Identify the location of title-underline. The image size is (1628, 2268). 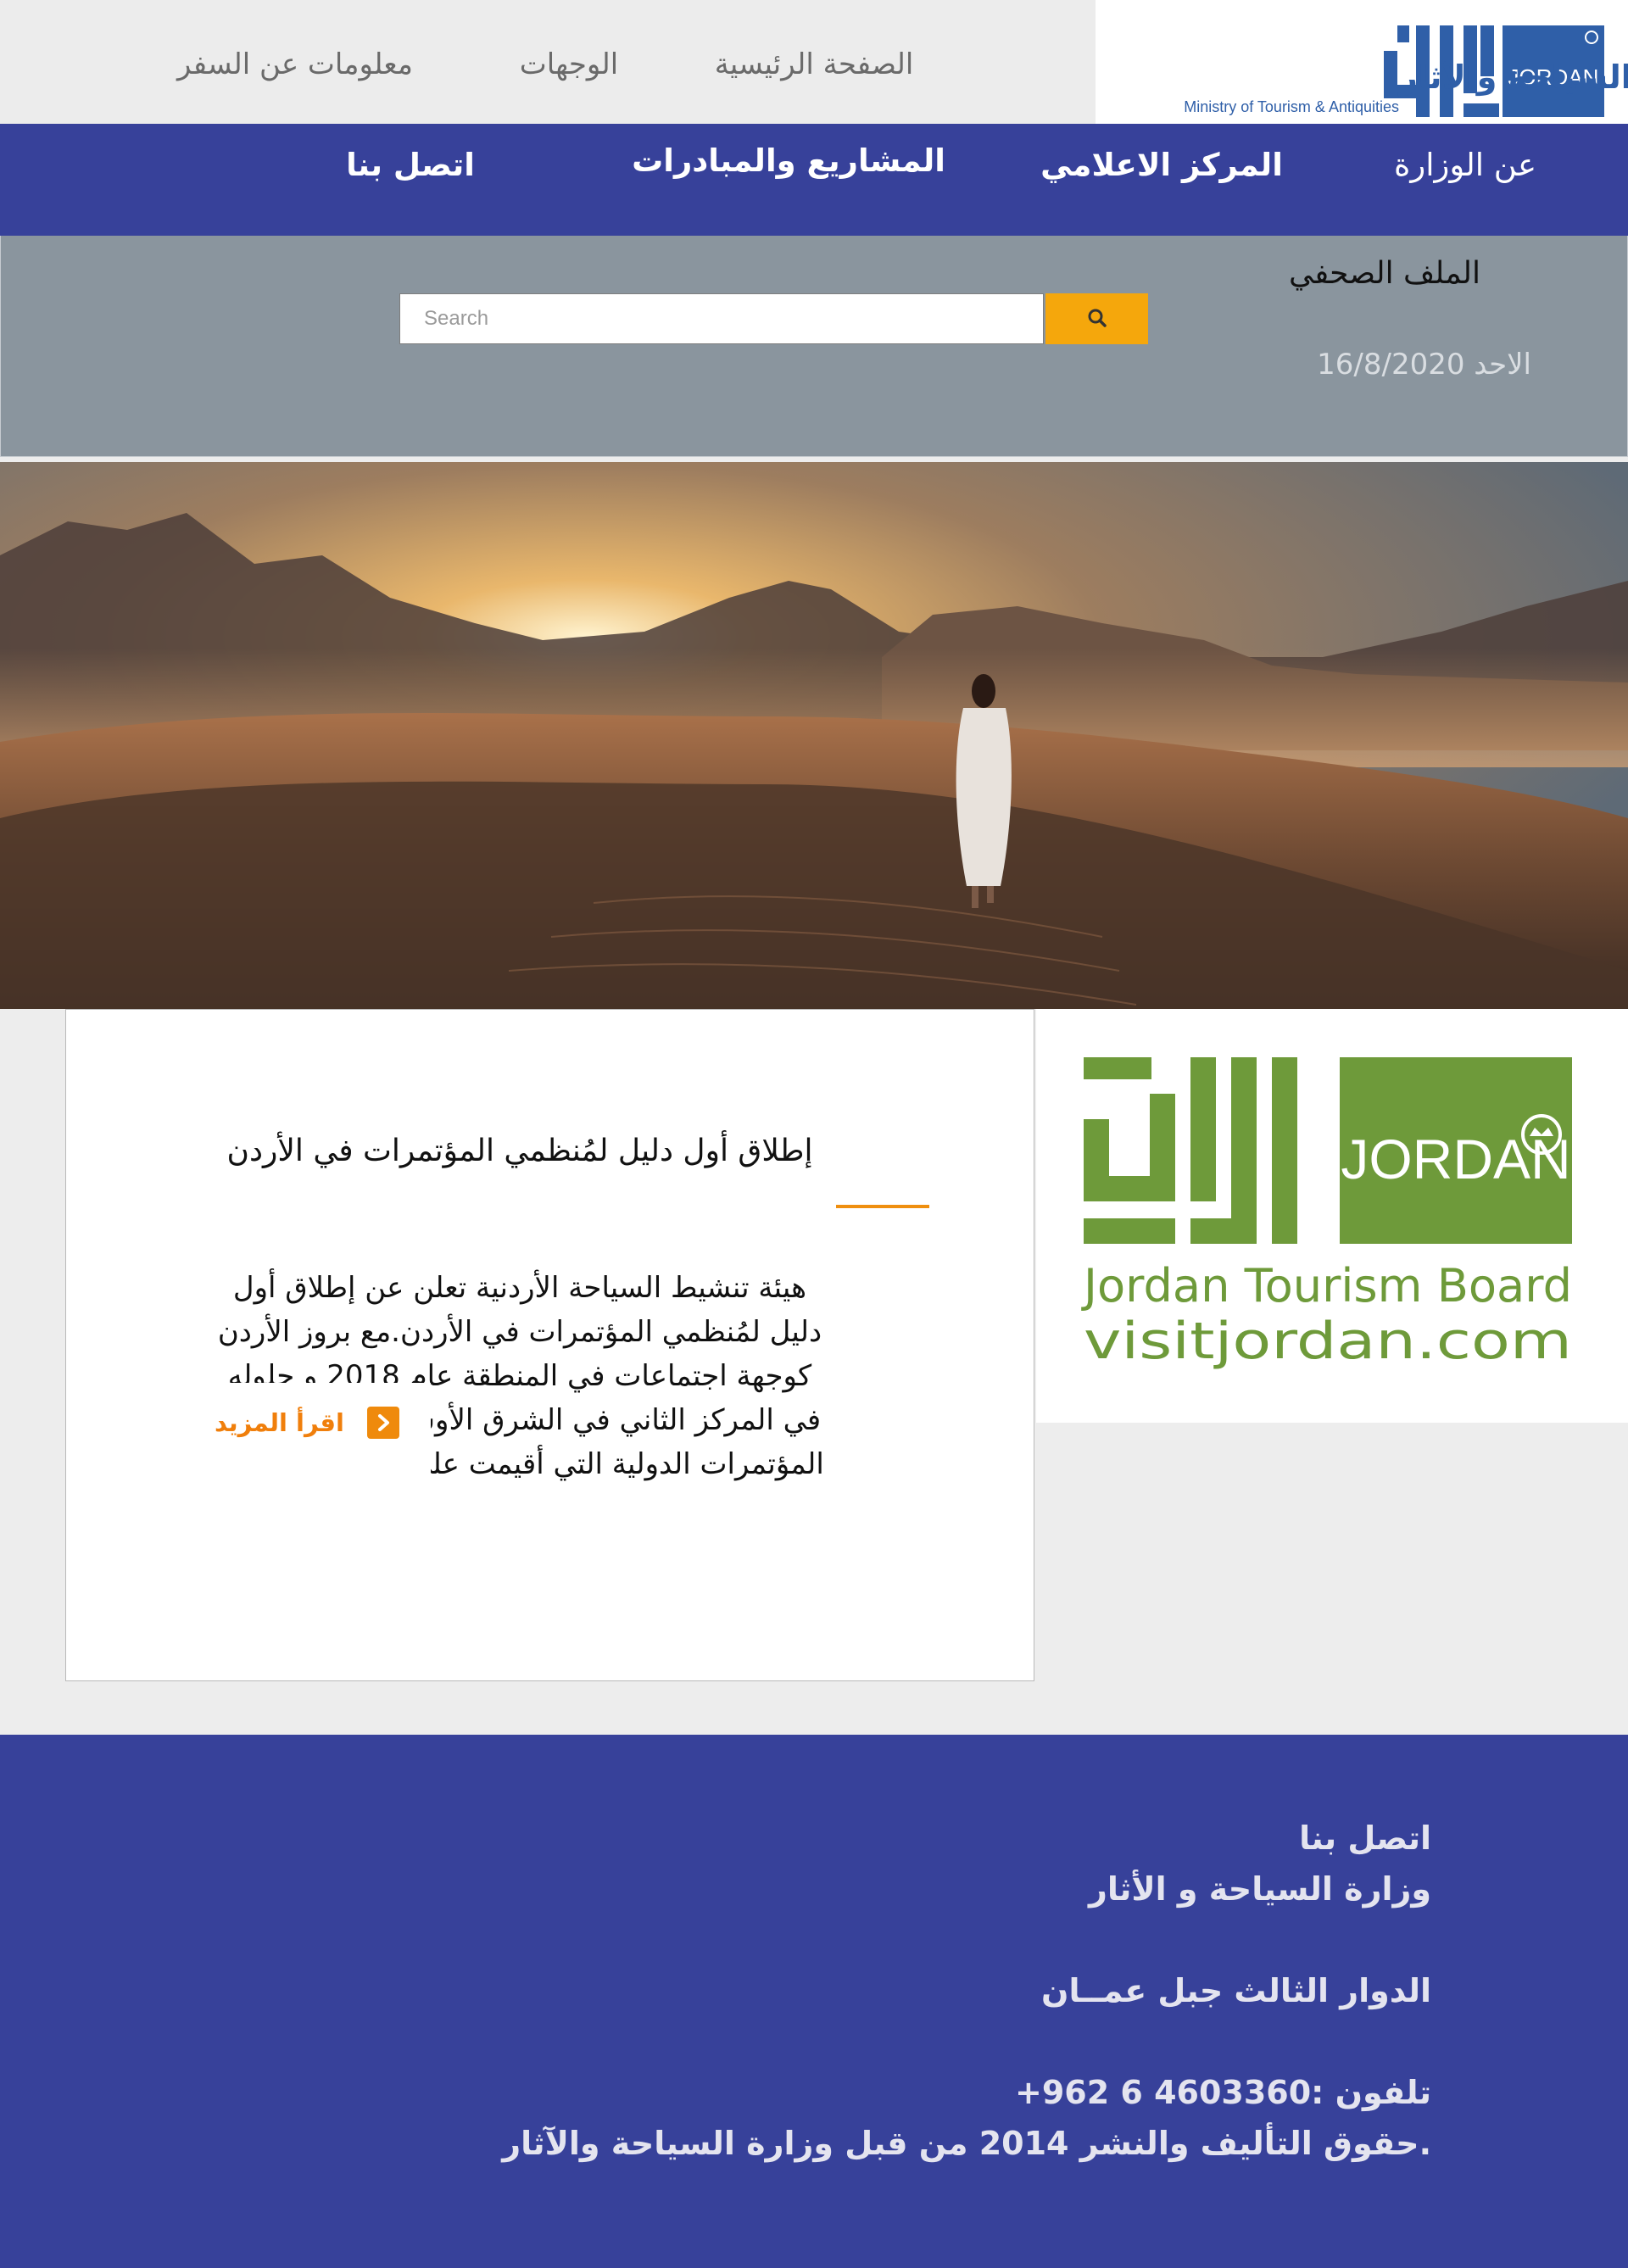
(882, 1206).